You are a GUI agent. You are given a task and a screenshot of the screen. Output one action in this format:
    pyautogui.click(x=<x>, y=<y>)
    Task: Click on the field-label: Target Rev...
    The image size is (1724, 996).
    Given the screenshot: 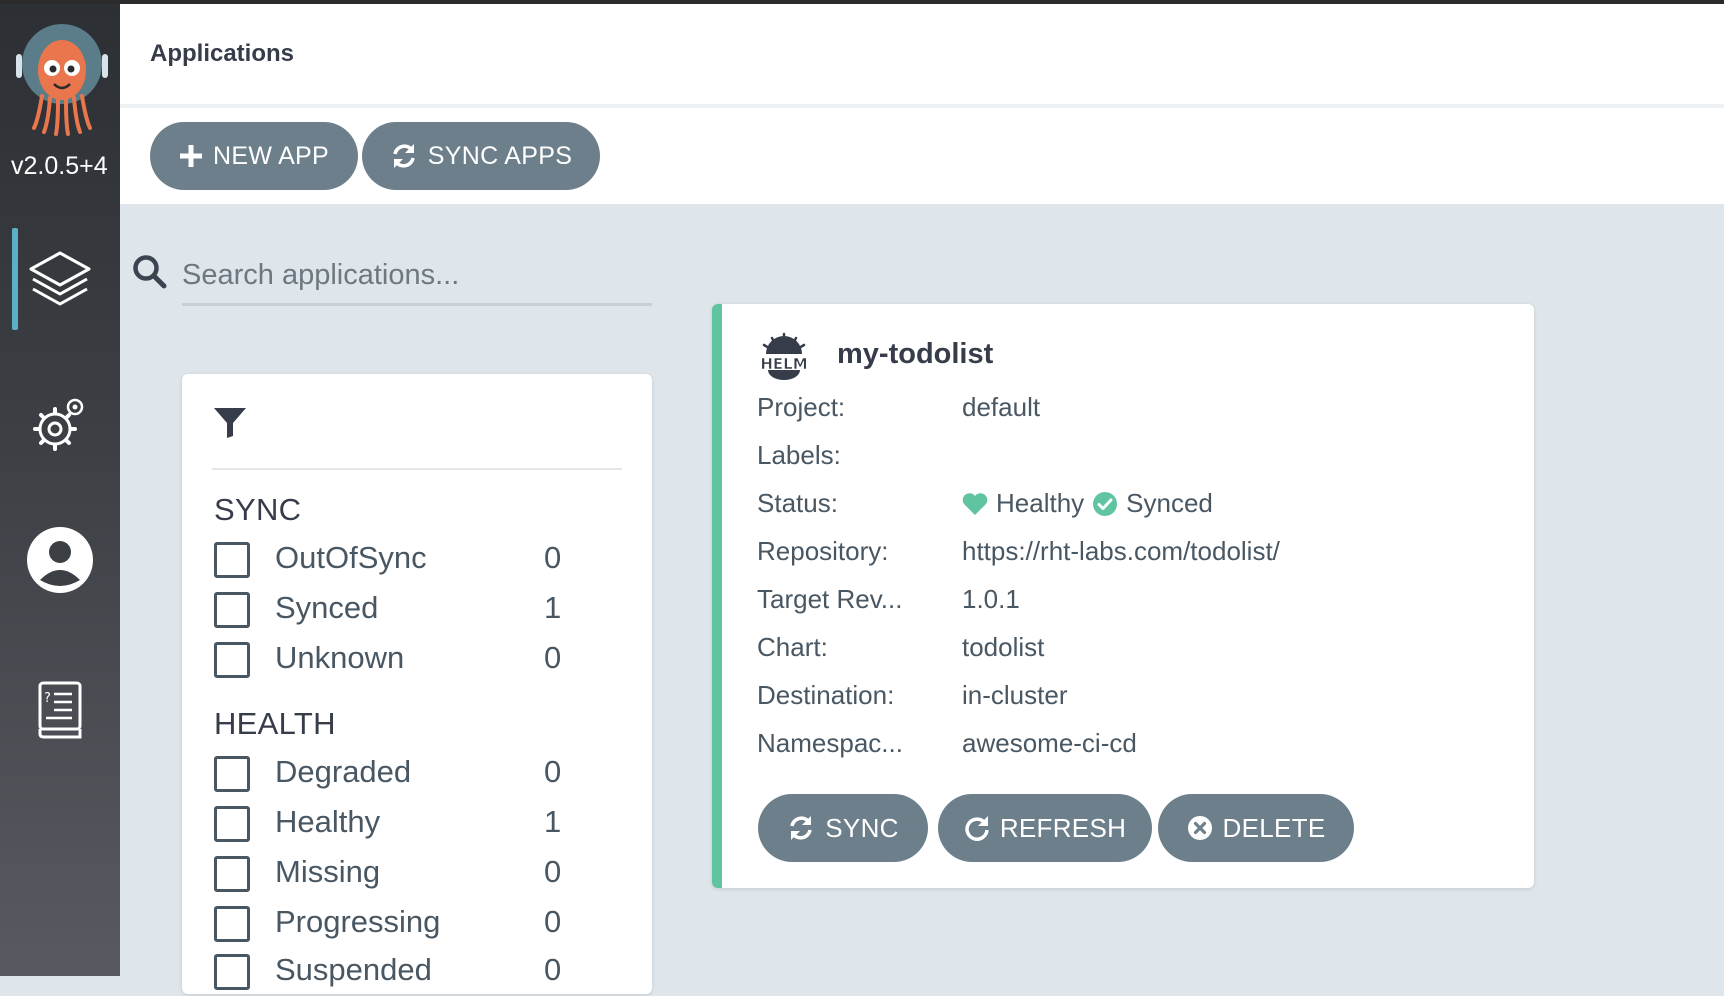 What is the action you would take?
    pyautogui.click(x=830, y=599)
    